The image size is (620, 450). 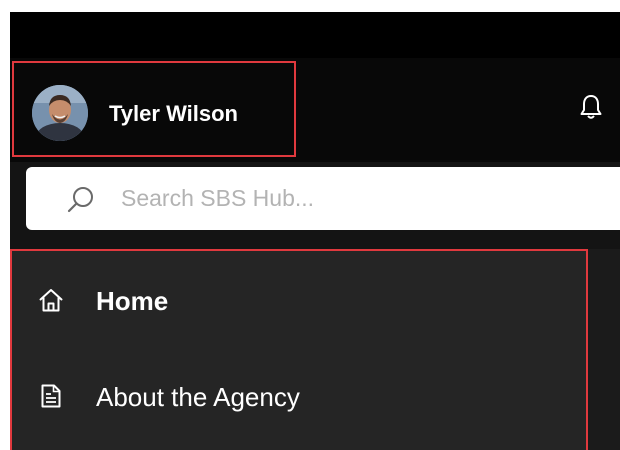 What do you see at coordinates (173, 113) in the screenshot?
I see `user-name: Tyler Wilson` at bounding box center [173, 113].